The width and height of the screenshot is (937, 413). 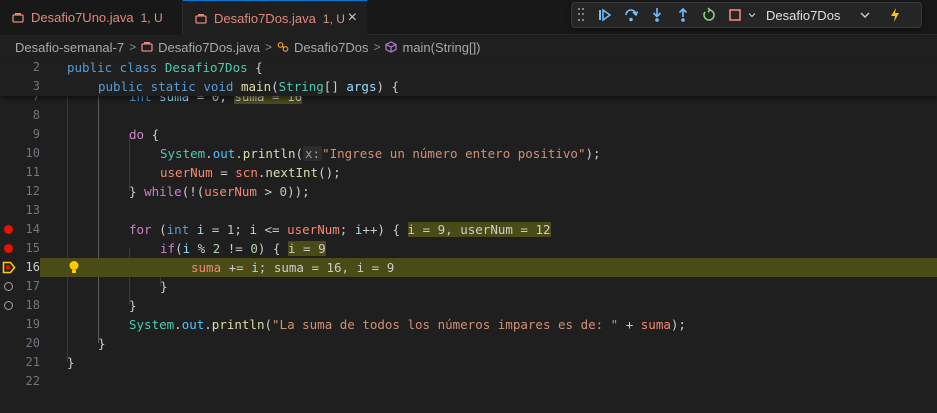 What do you see at coordinates (82, 17) in the screenshot?
I see `tab-label: Desafio7Uno.java` at bounding box center [82, 17].